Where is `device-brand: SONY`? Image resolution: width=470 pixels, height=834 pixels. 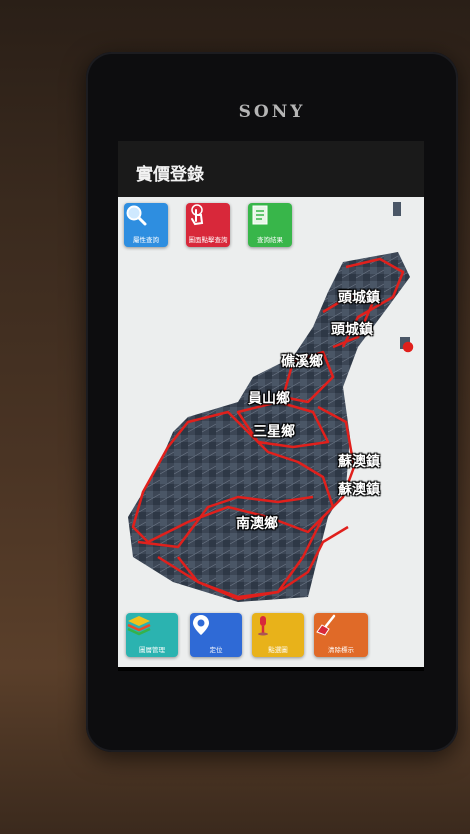 device-brand: SONY is located at coordinates (272, 112).